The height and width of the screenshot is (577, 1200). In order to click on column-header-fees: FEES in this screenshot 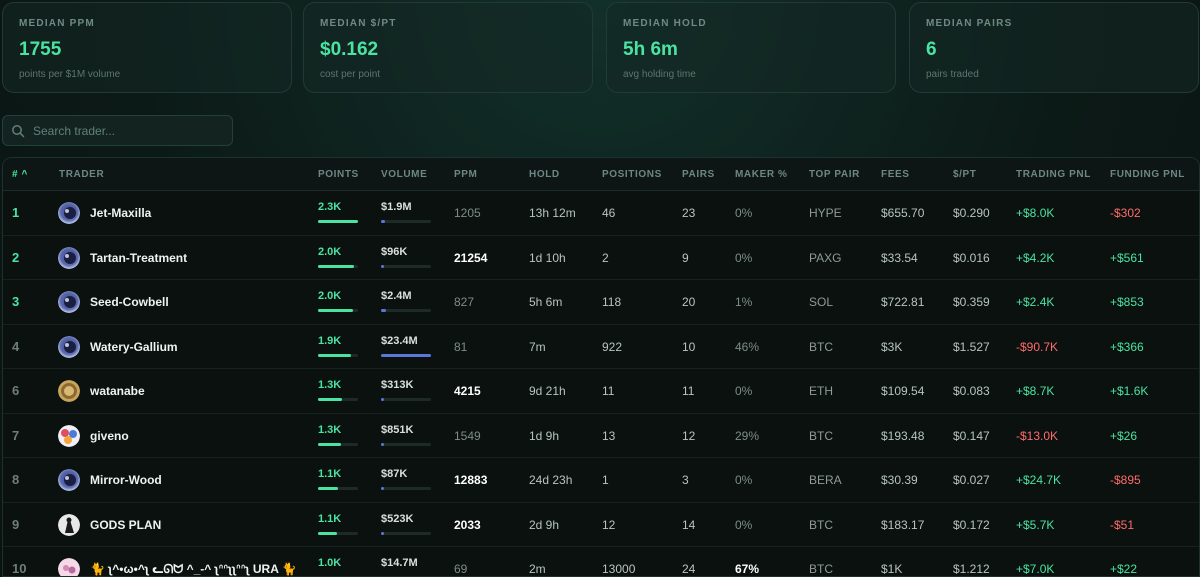, I will do `click(895, 174)`.